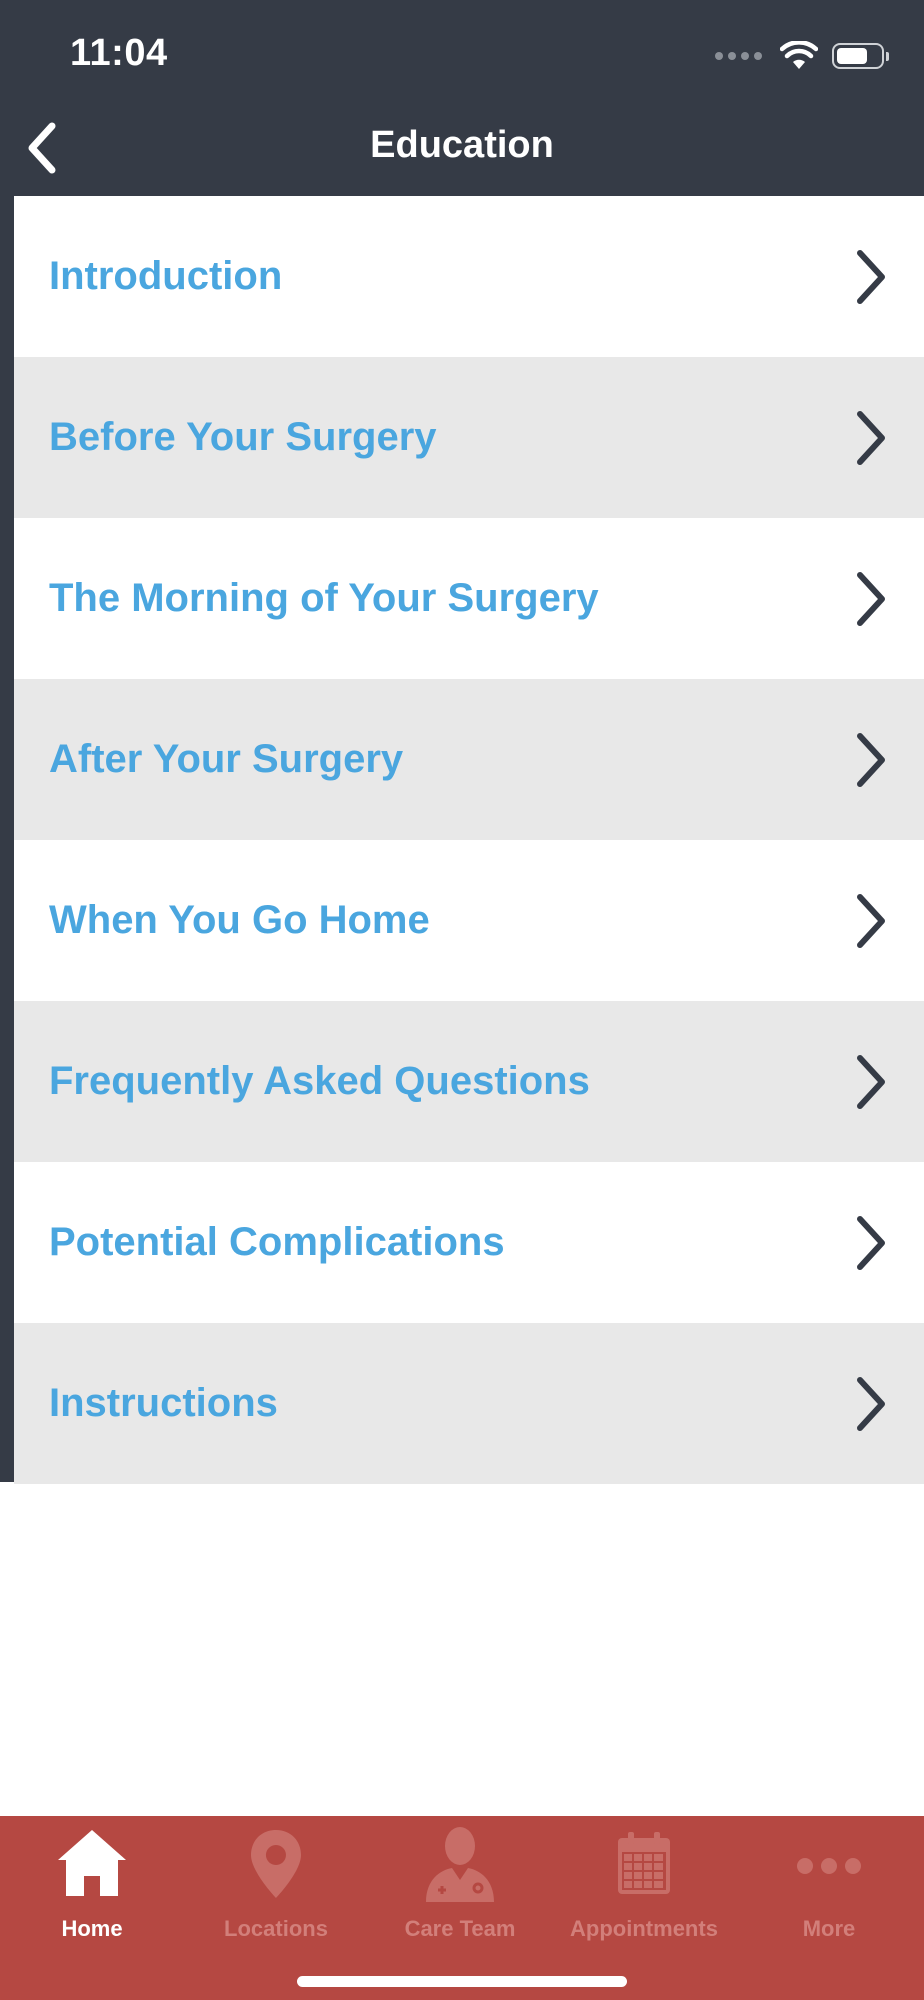  What do you see at coordinates (460, 1864) in the screenshot?
I see `doctor-icon` at bounding box center [460, 1864].